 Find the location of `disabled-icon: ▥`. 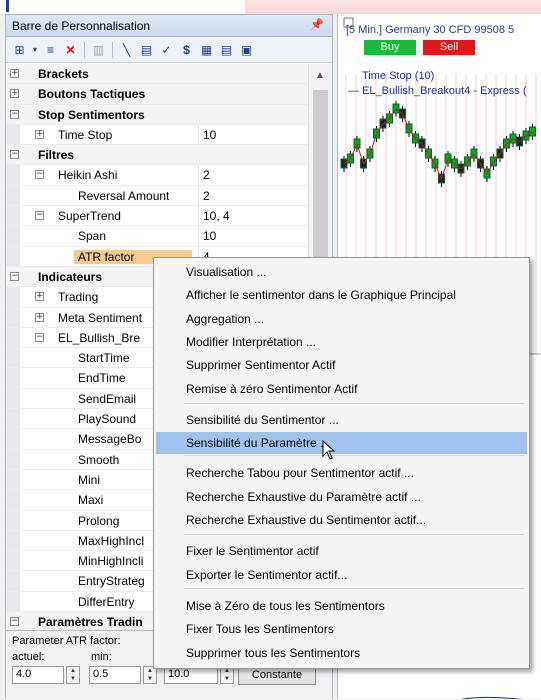

disabled-icon: ▥ is located at coordinates (98, 49).